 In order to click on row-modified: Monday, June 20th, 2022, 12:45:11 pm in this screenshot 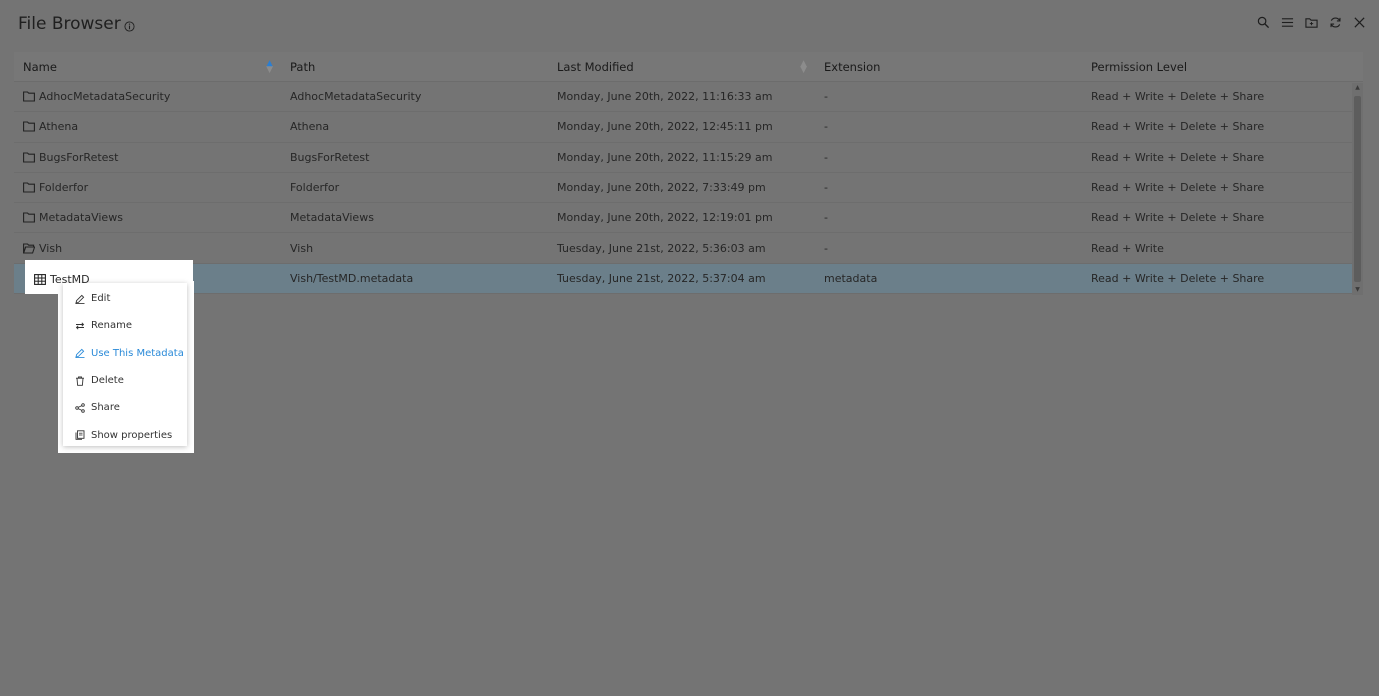, I will do `click(665, 127)`.